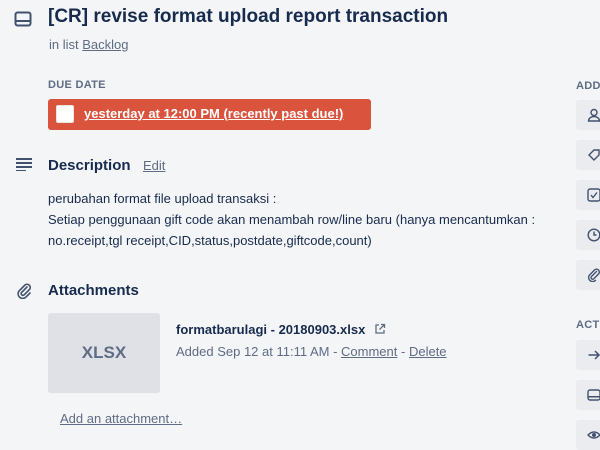  What do you see at coordinates (593, 275) in the screenshot?
I see `attachment-icon` at bounding box center [593, 275].